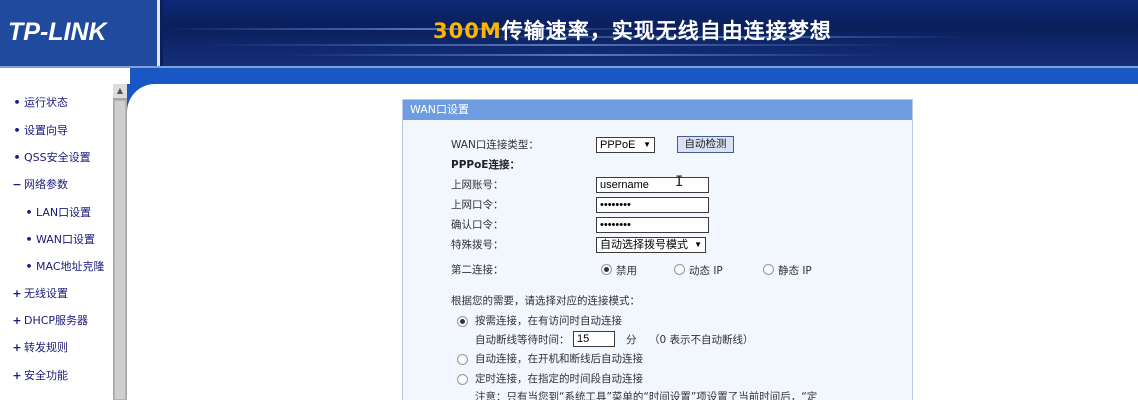 The width and height of the screenshot is (1138, 400). I want to click on mode-prompt: 根据您的需要，请选择对应的连接模式：, so click(545, 301).